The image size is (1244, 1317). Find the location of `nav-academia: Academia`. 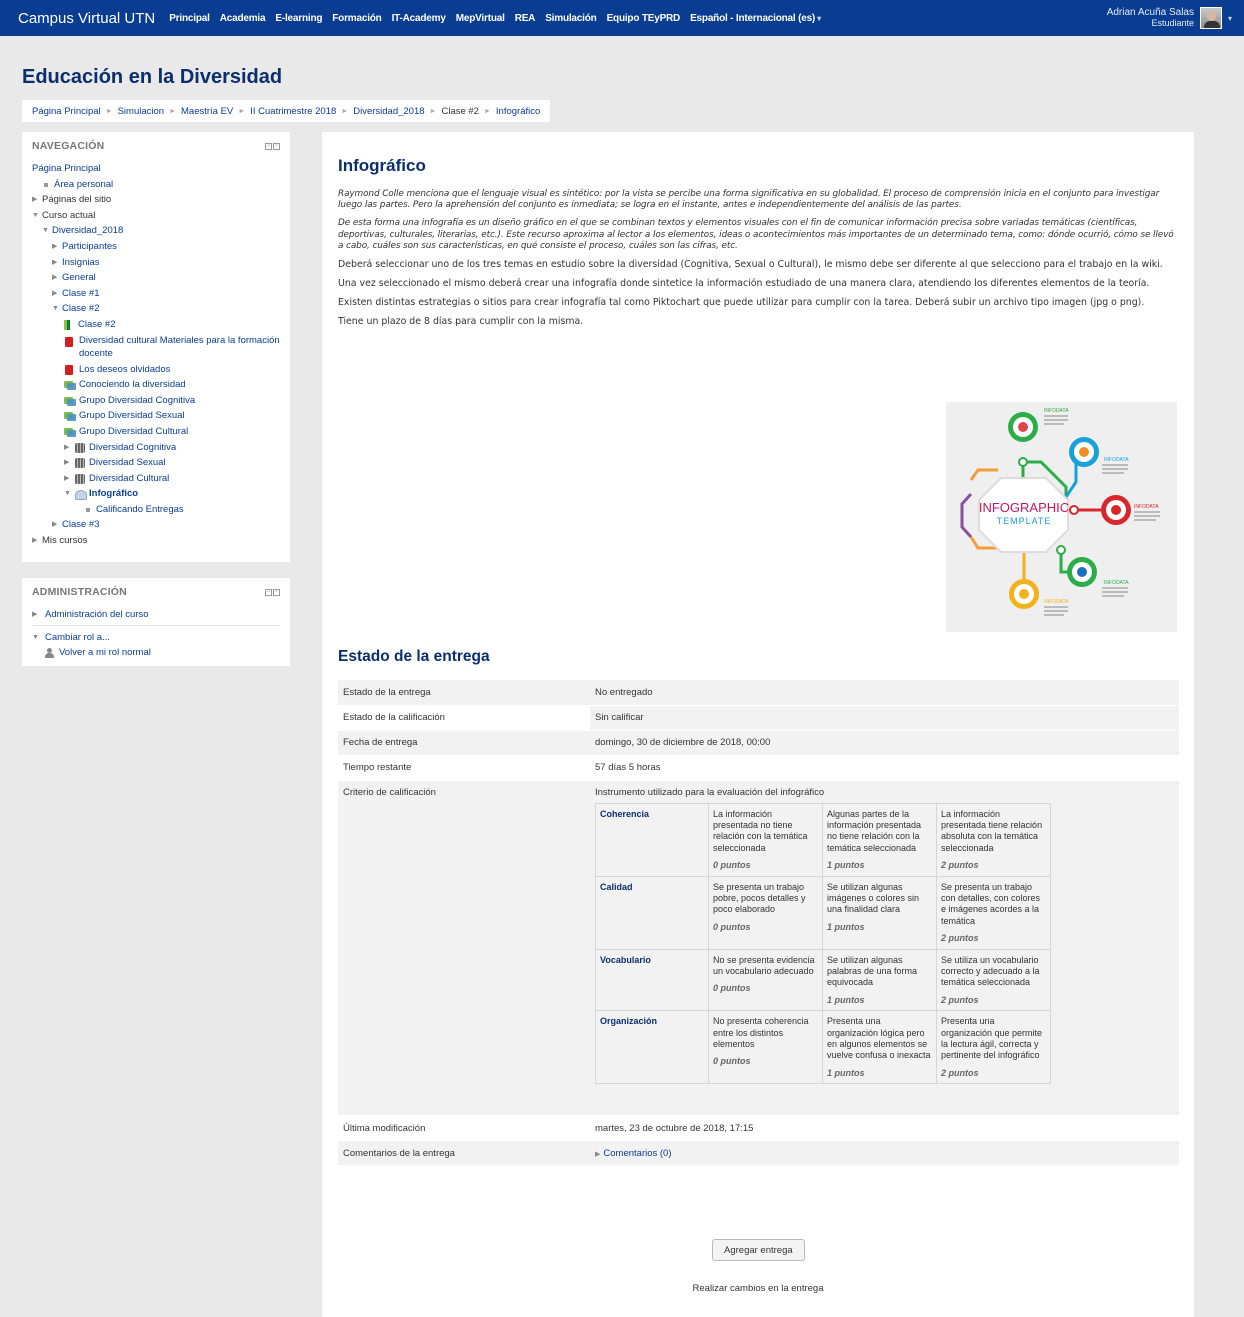

nav-academia: Academia is located at coordinates (243, 18).